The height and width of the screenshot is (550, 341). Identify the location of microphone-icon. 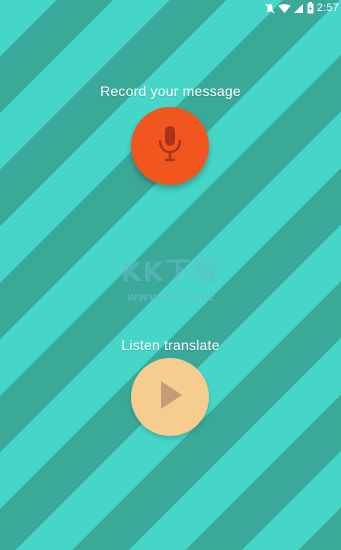
(170, 146).